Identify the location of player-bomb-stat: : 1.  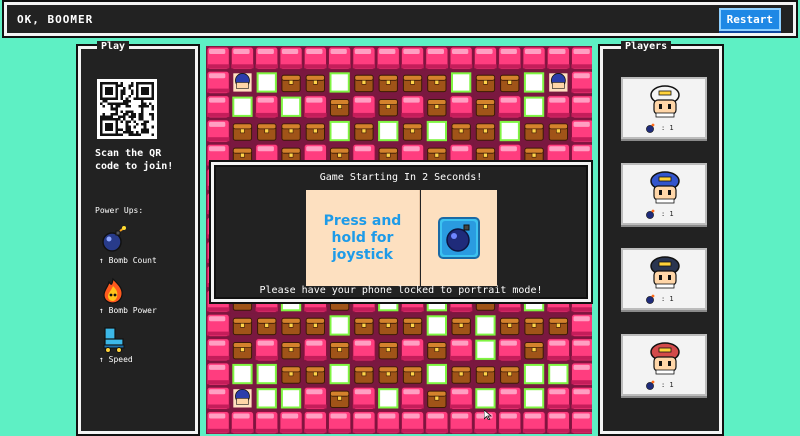
(659, 128).